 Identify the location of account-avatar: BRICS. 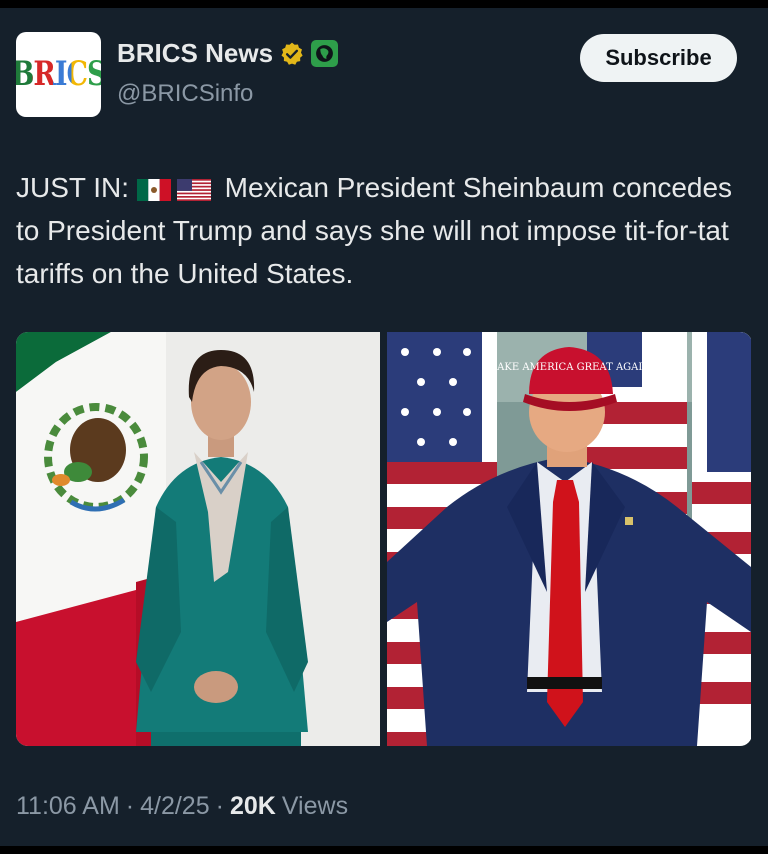
(58, 74).